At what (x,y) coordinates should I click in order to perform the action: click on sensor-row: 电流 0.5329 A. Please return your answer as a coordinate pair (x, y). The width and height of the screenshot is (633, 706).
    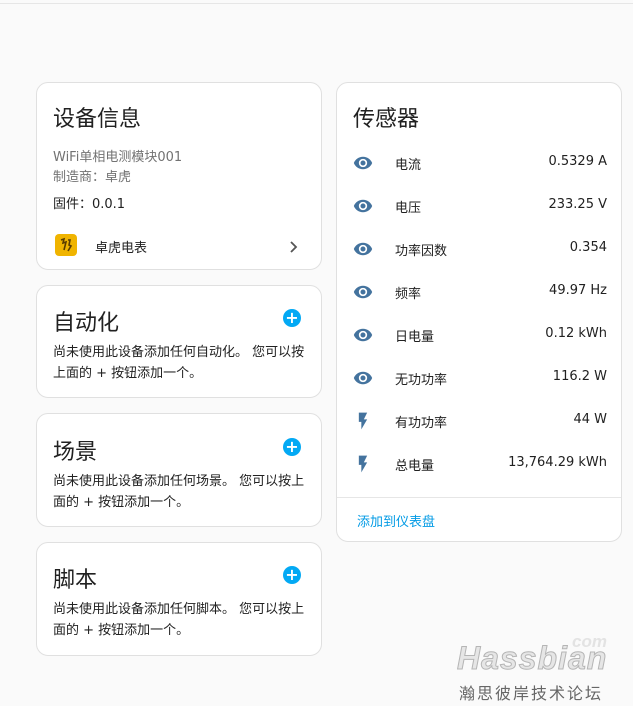
    Looking at the image, I should click on (479, 174).